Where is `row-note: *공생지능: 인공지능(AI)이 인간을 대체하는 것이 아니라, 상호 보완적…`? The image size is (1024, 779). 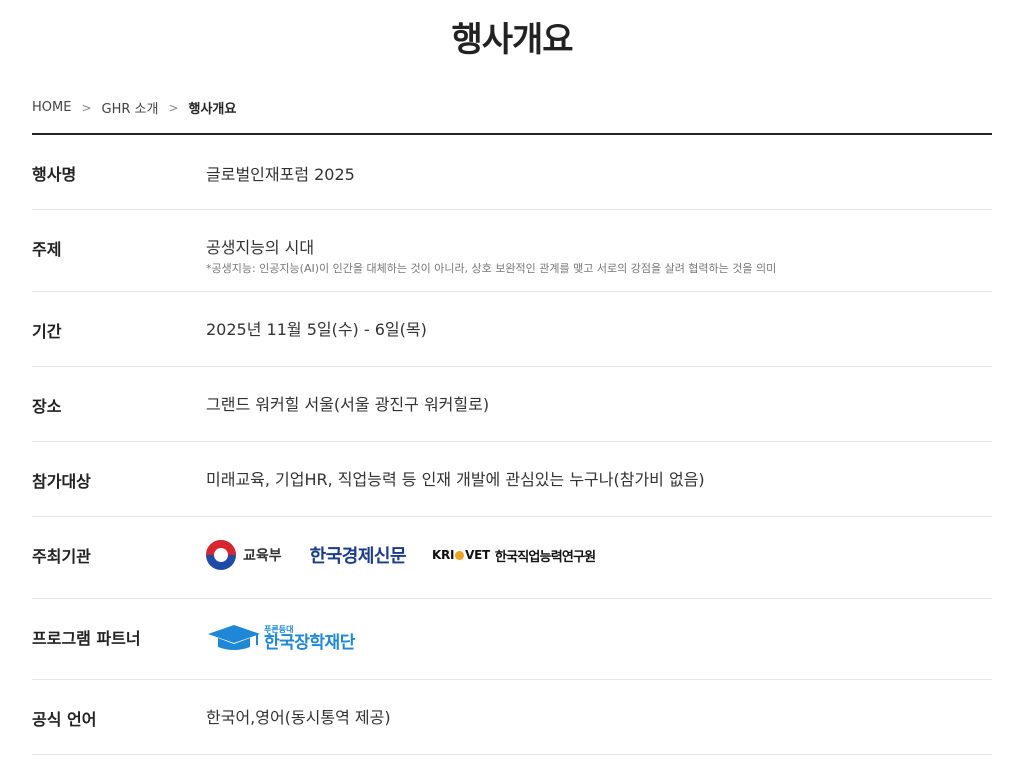 row-note: *공생지능: 인공지능(AI)이 인간을 대체하는 것이 아니라, 상호 보완적… is located at coordinates (491, 268).